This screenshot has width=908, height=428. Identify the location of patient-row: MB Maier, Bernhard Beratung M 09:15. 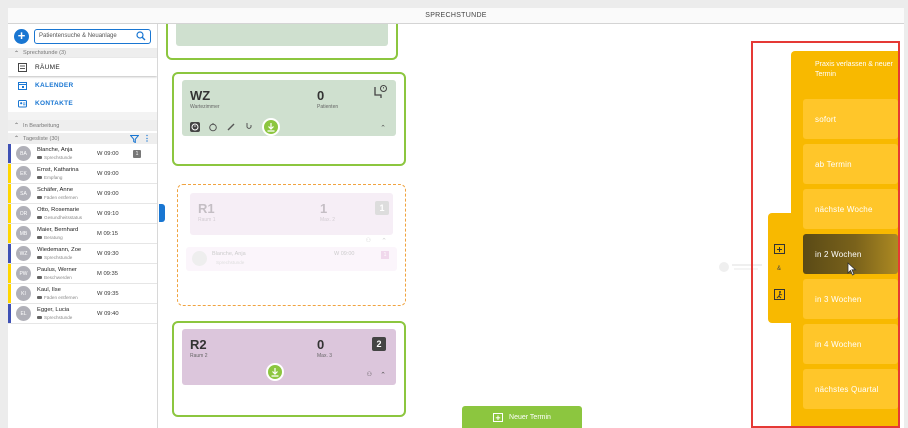
(82, 234).